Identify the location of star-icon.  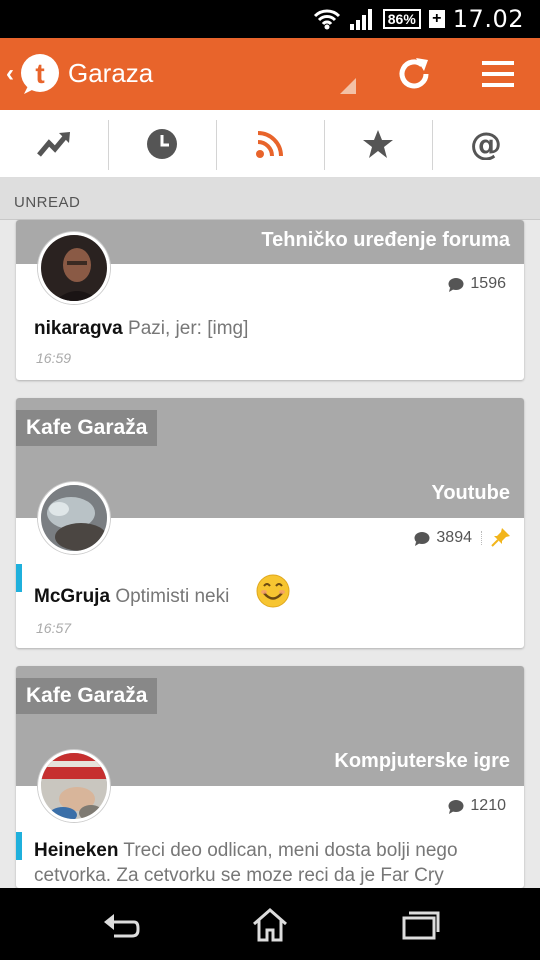
(378, 143).